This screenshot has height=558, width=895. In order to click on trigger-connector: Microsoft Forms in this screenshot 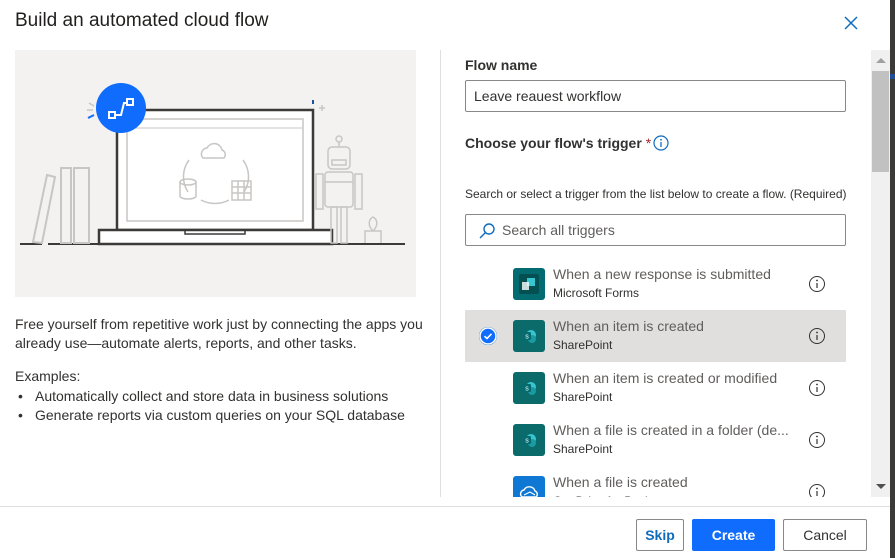, I will do `click(596, 293)`.